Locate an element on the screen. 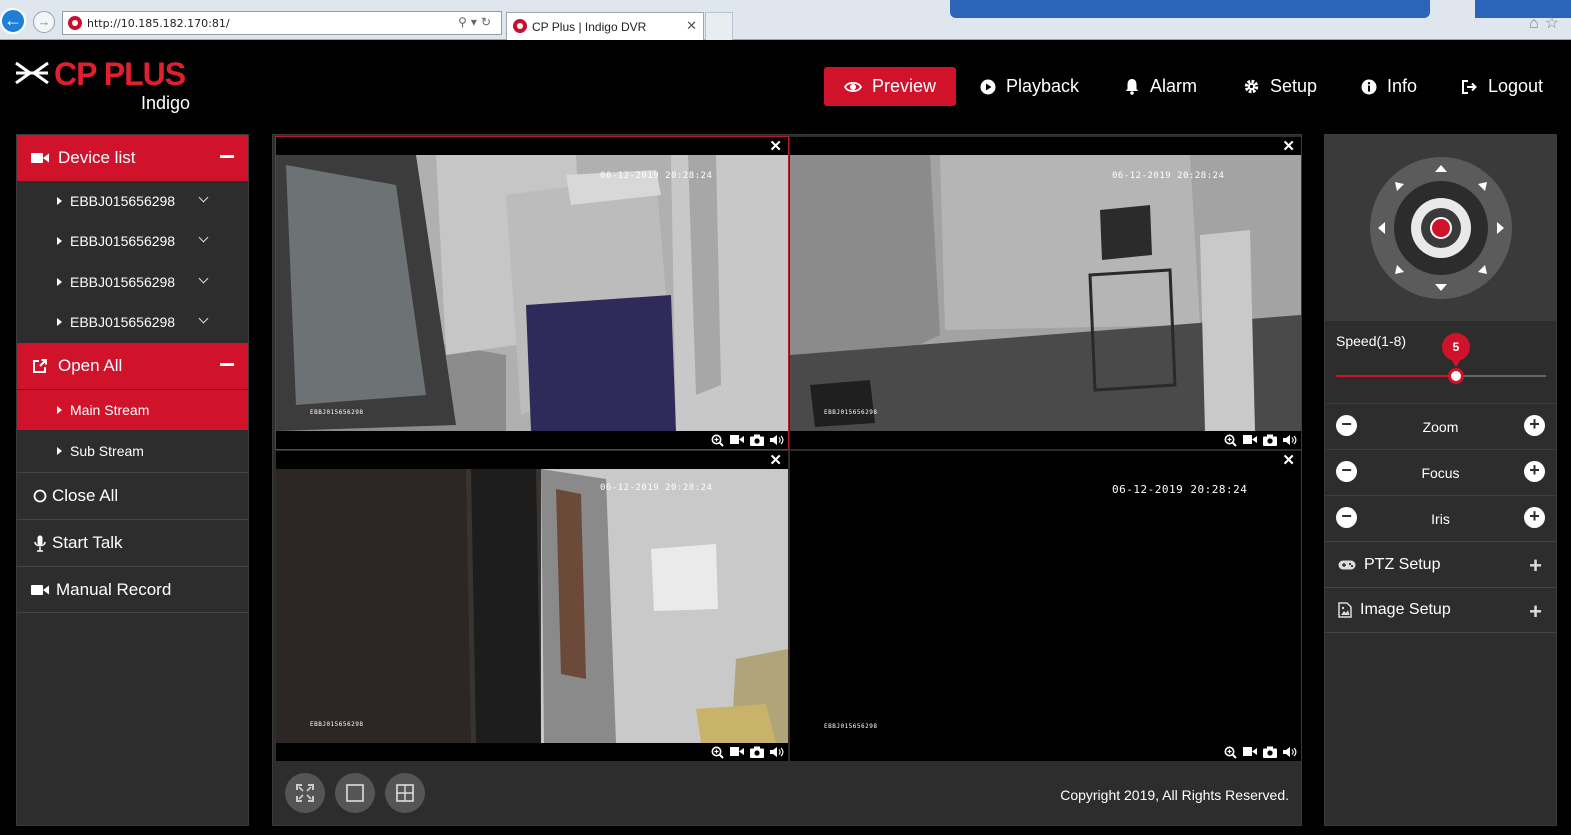 This screenshot has width=1571, height=835. ptz-direction-ring is located at coordinates (1441, 228).